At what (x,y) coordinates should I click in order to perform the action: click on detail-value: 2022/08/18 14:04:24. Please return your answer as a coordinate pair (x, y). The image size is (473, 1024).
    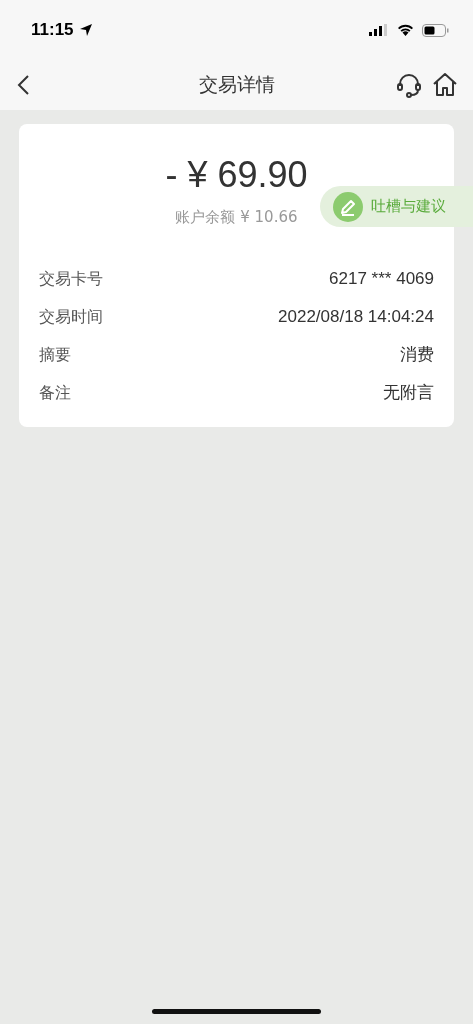
    Looking at the image, I should click on (356, 317).